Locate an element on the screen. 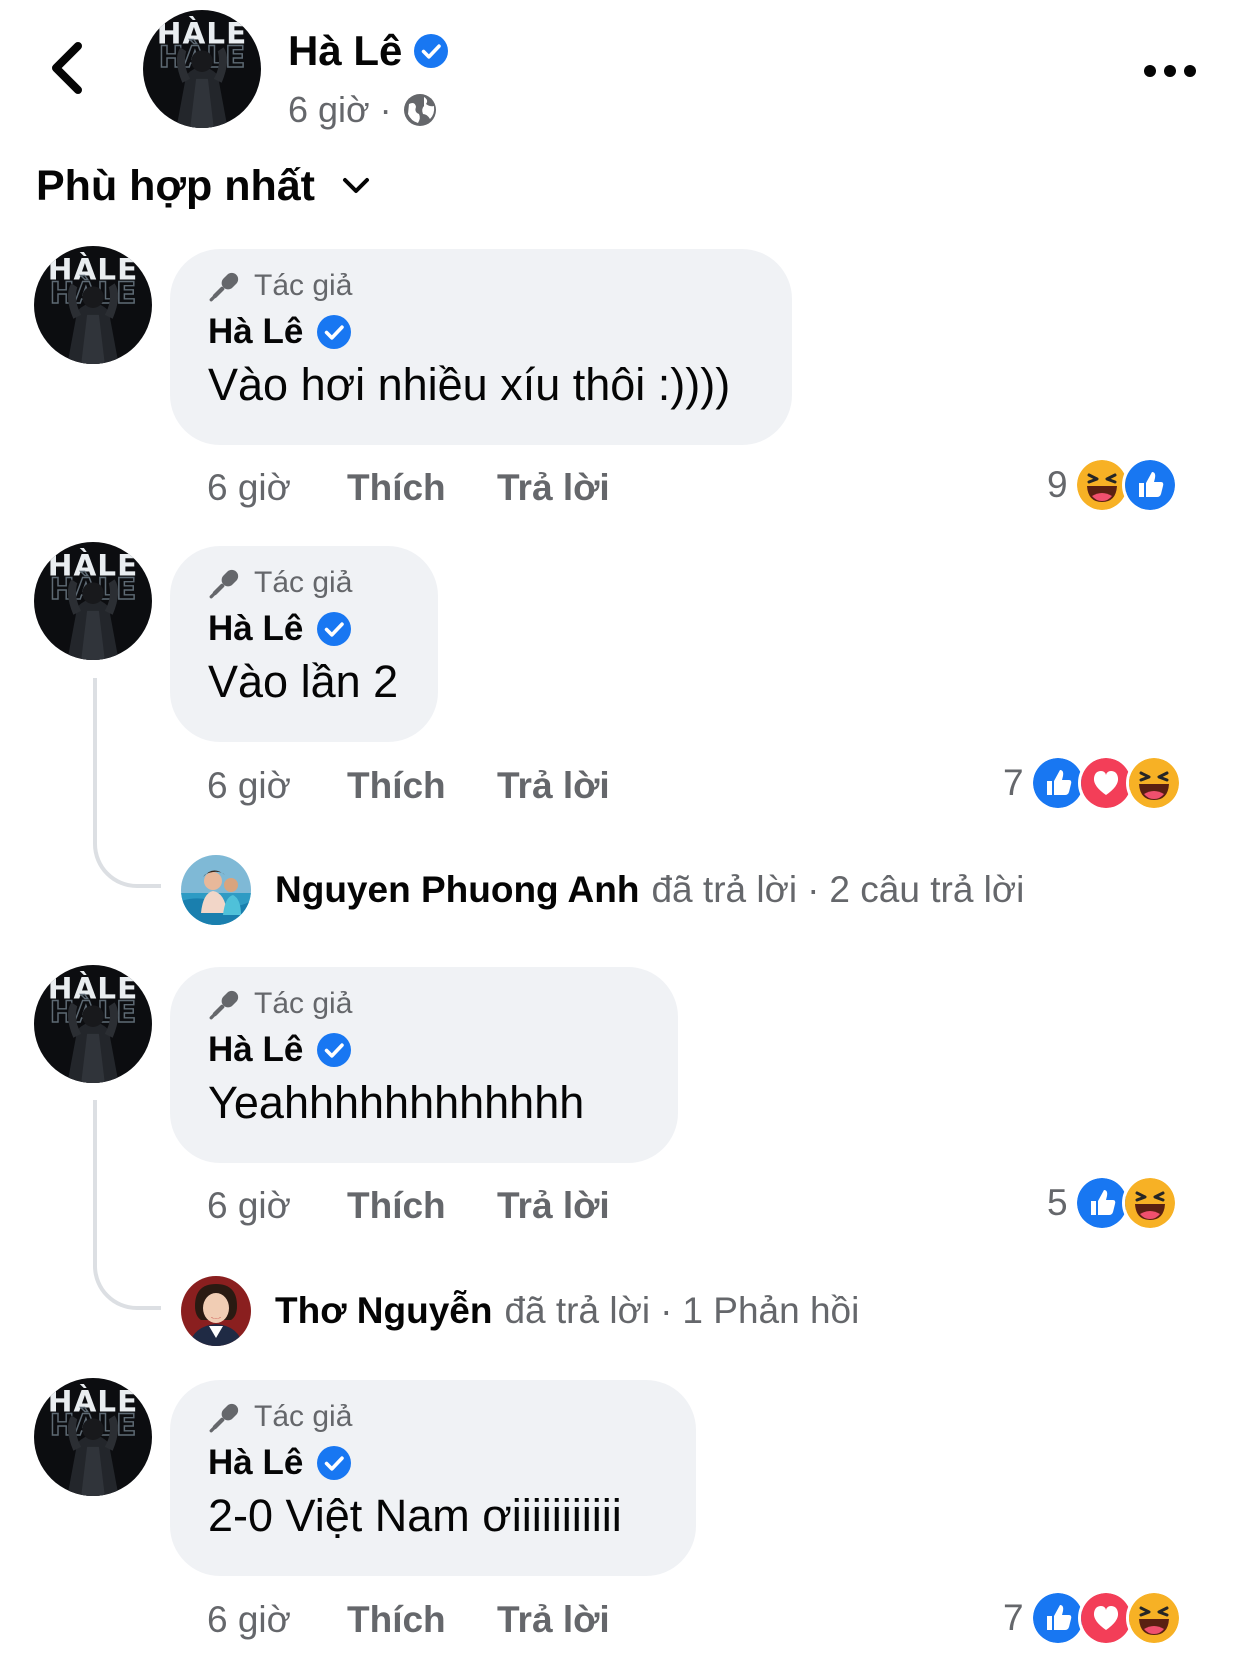  post-author: Hà Lê is located at coordinates (368, 51).